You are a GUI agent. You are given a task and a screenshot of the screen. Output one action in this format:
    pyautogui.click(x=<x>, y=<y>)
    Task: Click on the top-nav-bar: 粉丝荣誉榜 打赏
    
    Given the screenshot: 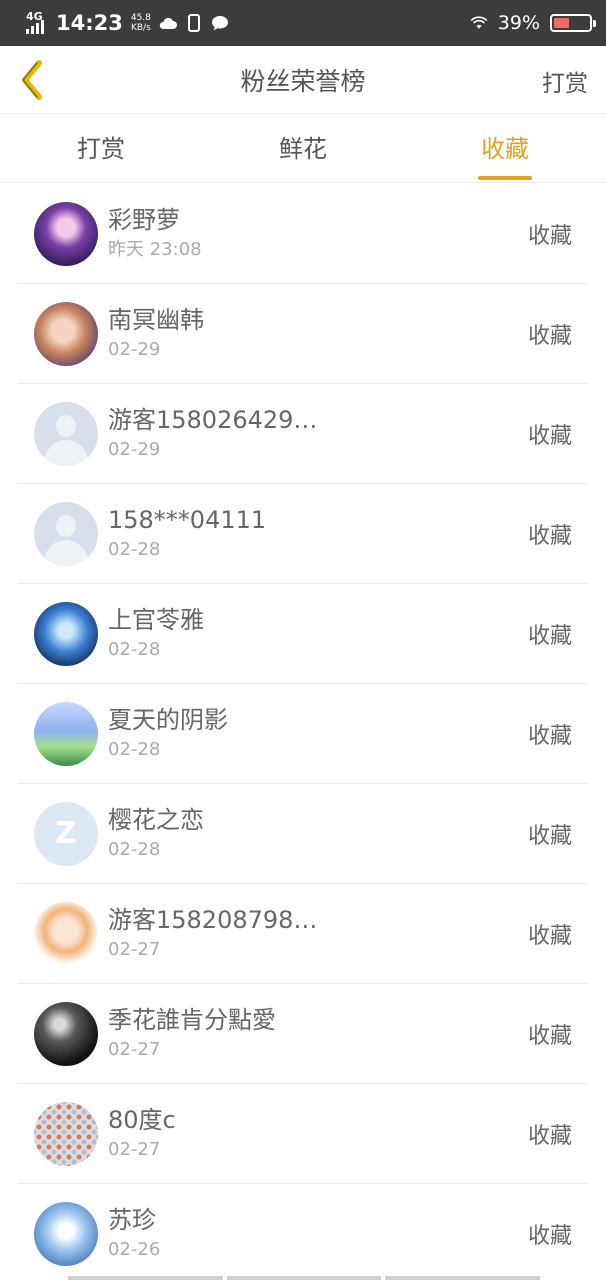 What is the action you would take?
    pyautogui.click(x=303, y=80)
    